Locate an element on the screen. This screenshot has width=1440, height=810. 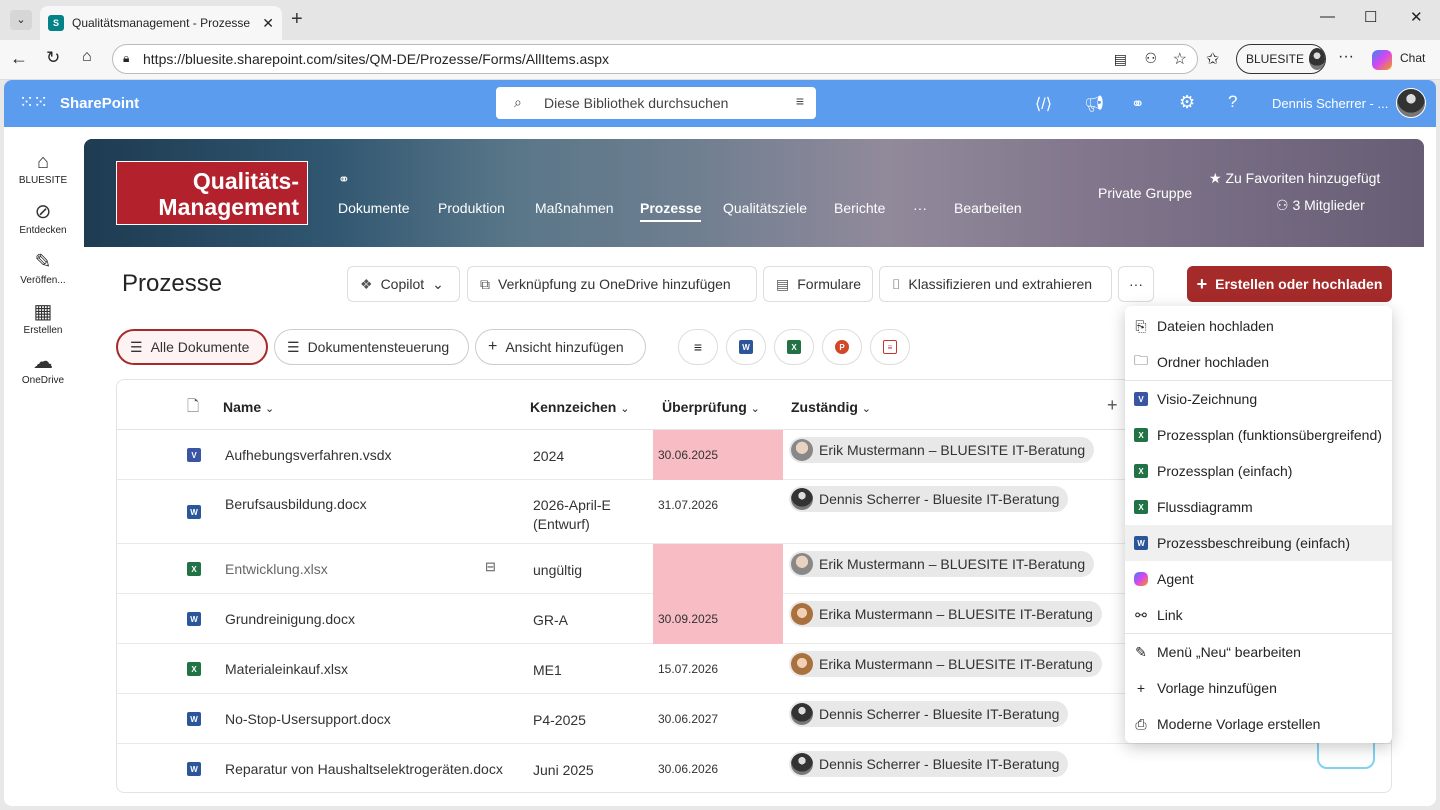
rail-home: ⌂ BLUESITE is located at coordinates (43, 167).